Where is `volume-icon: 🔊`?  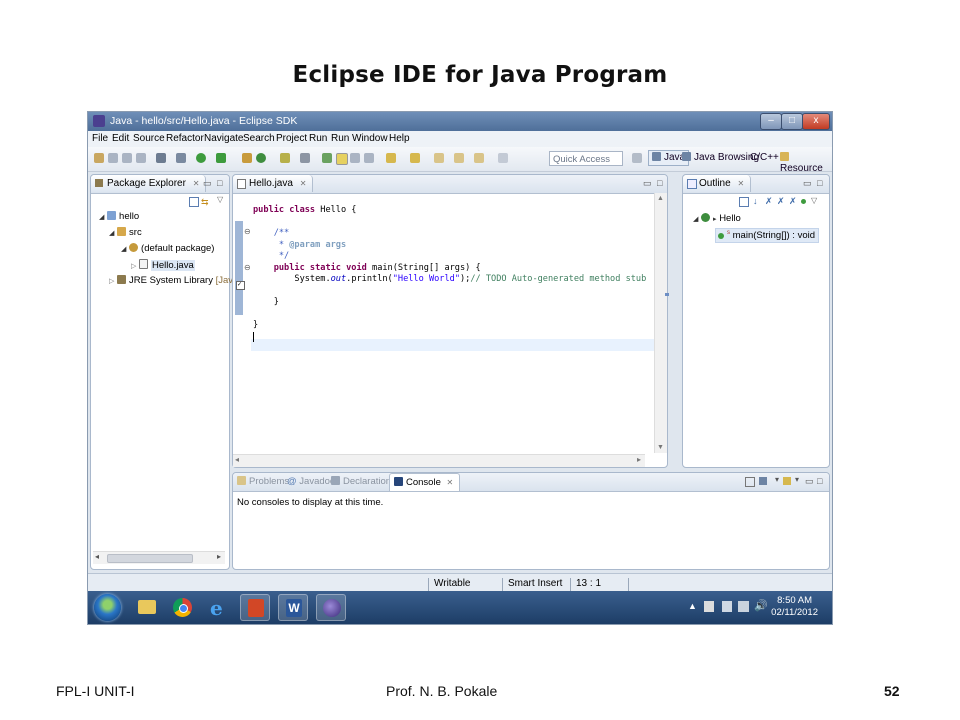 volume-icon: 🔊 is located at coordinates (761, 605).